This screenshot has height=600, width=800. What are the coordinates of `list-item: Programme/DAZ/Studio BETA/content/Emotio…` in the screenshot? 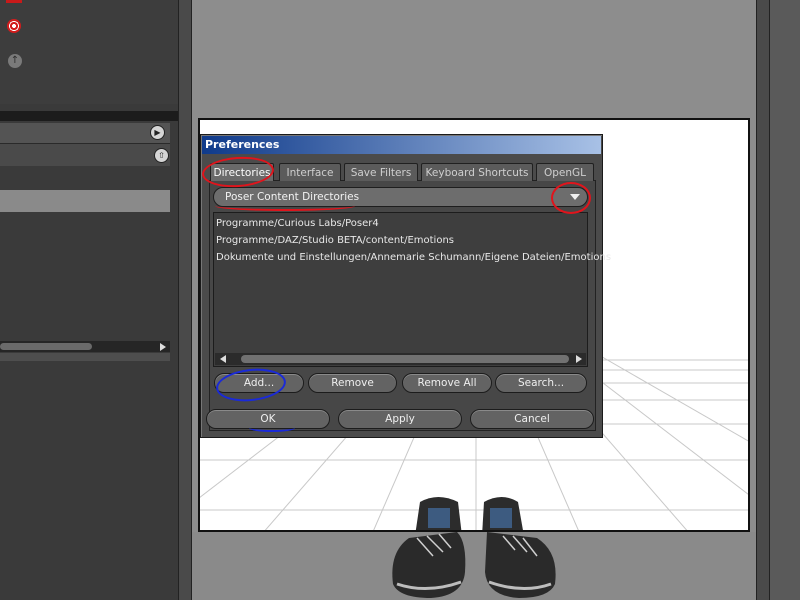 It's located at (335, 240).